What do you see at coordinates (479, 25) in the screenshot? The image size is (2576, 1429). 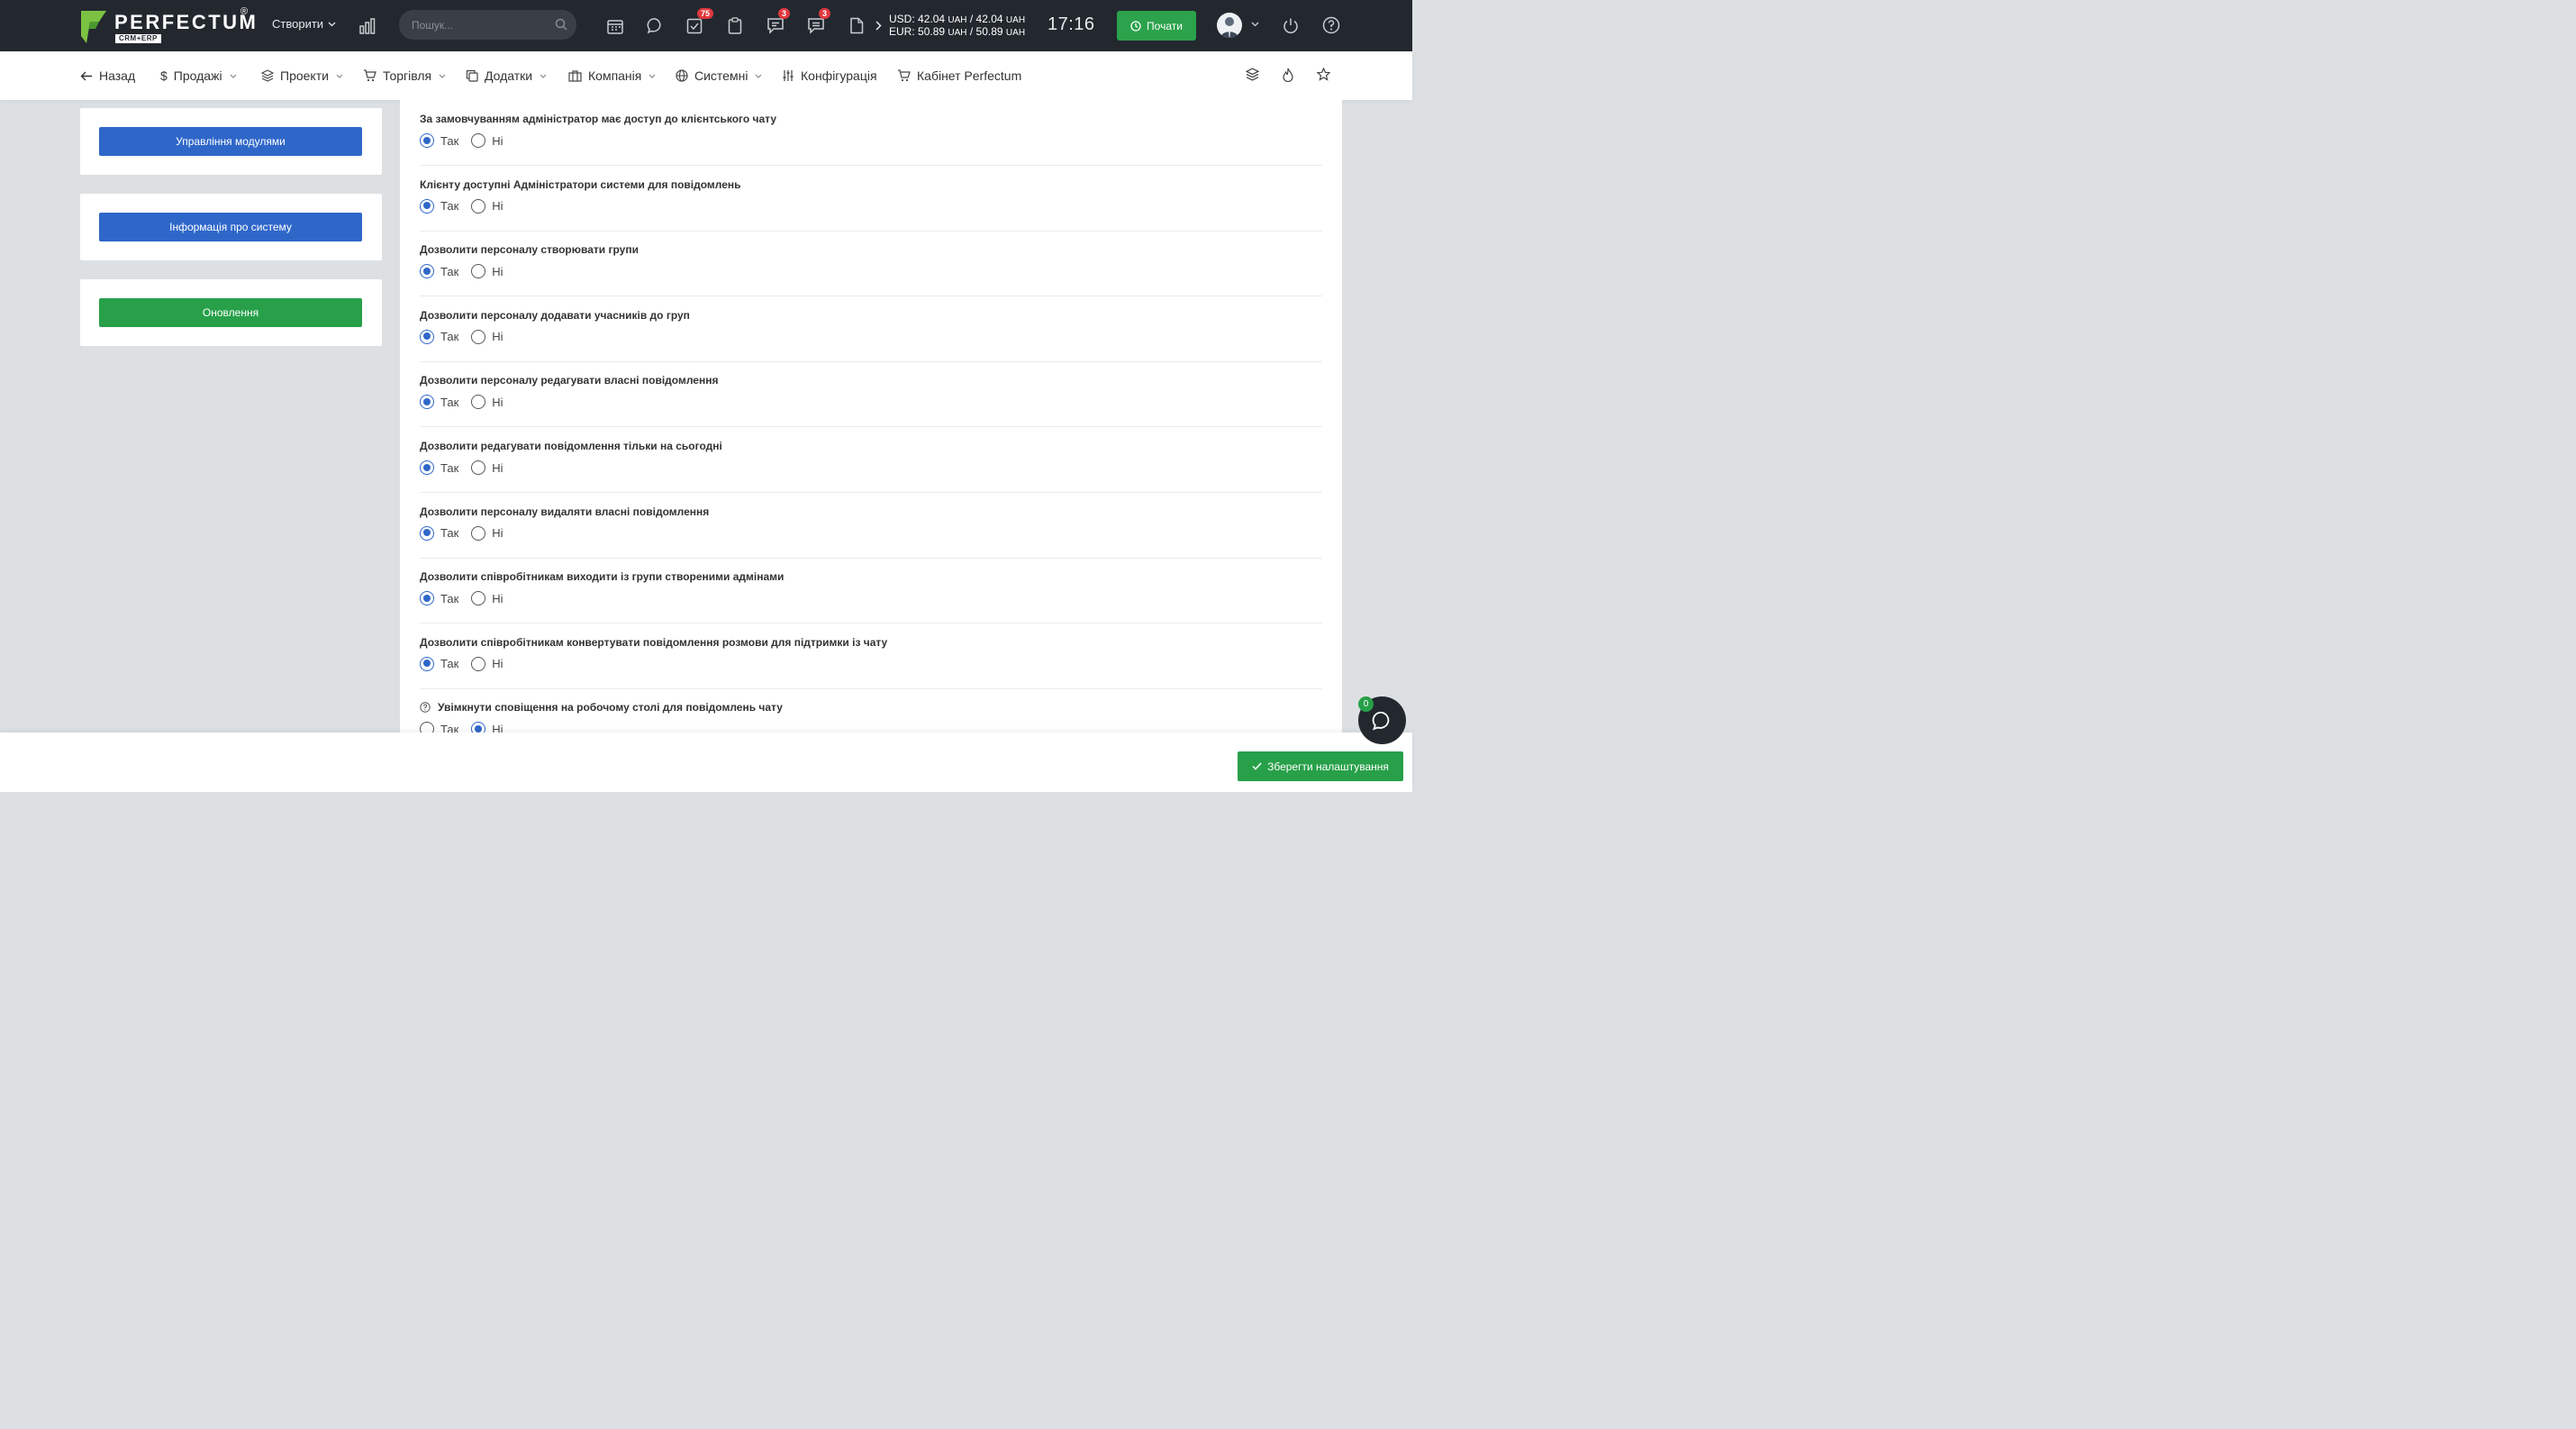 I see `search-input` at bounding box center [479, 25].